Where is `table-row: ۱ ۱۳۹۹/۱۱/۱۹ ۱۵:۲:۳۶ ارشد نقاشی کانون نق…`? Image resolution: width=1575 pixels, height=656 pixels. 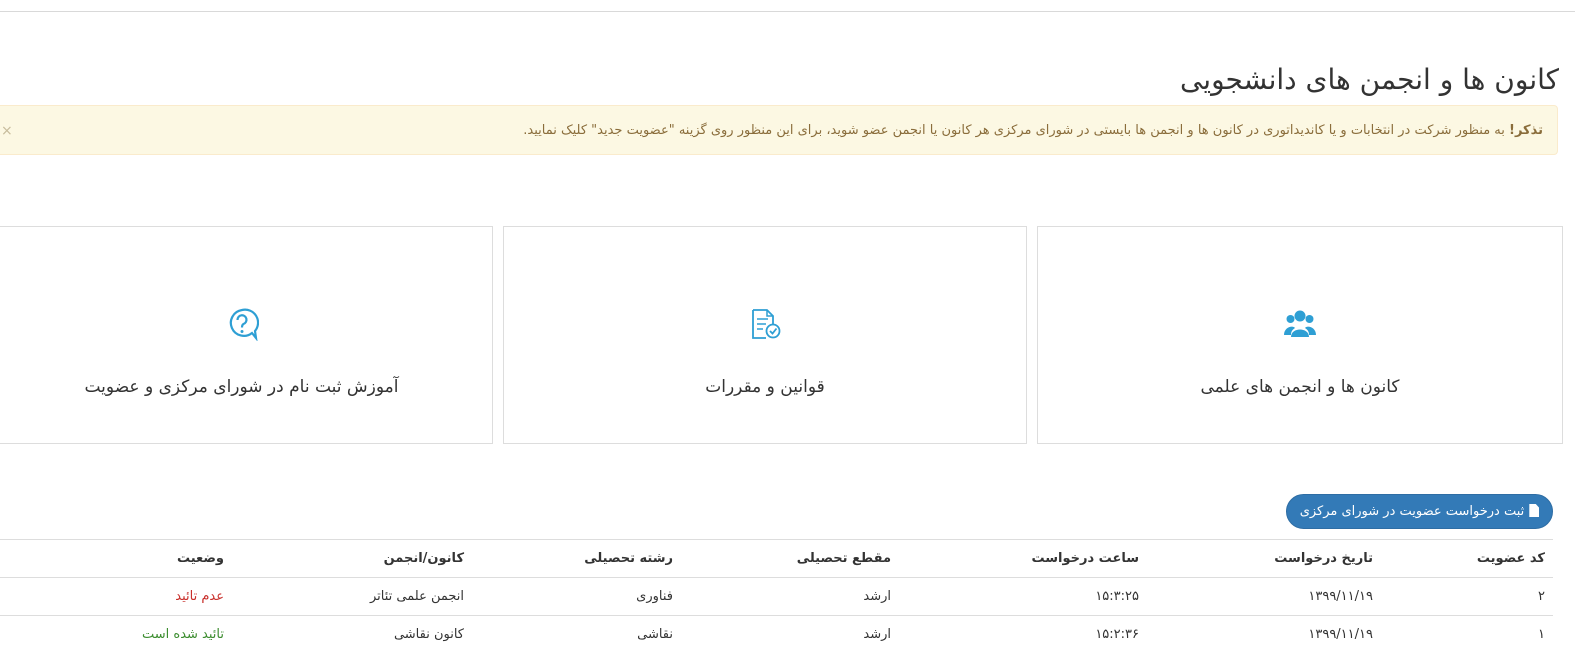 table-row: ۱ ۱۳۹۹/۱۱/۱۹ ۱۵:۲:۳۶ ارشد نقاشی کانون نق… is located at coordinates (776, 634).